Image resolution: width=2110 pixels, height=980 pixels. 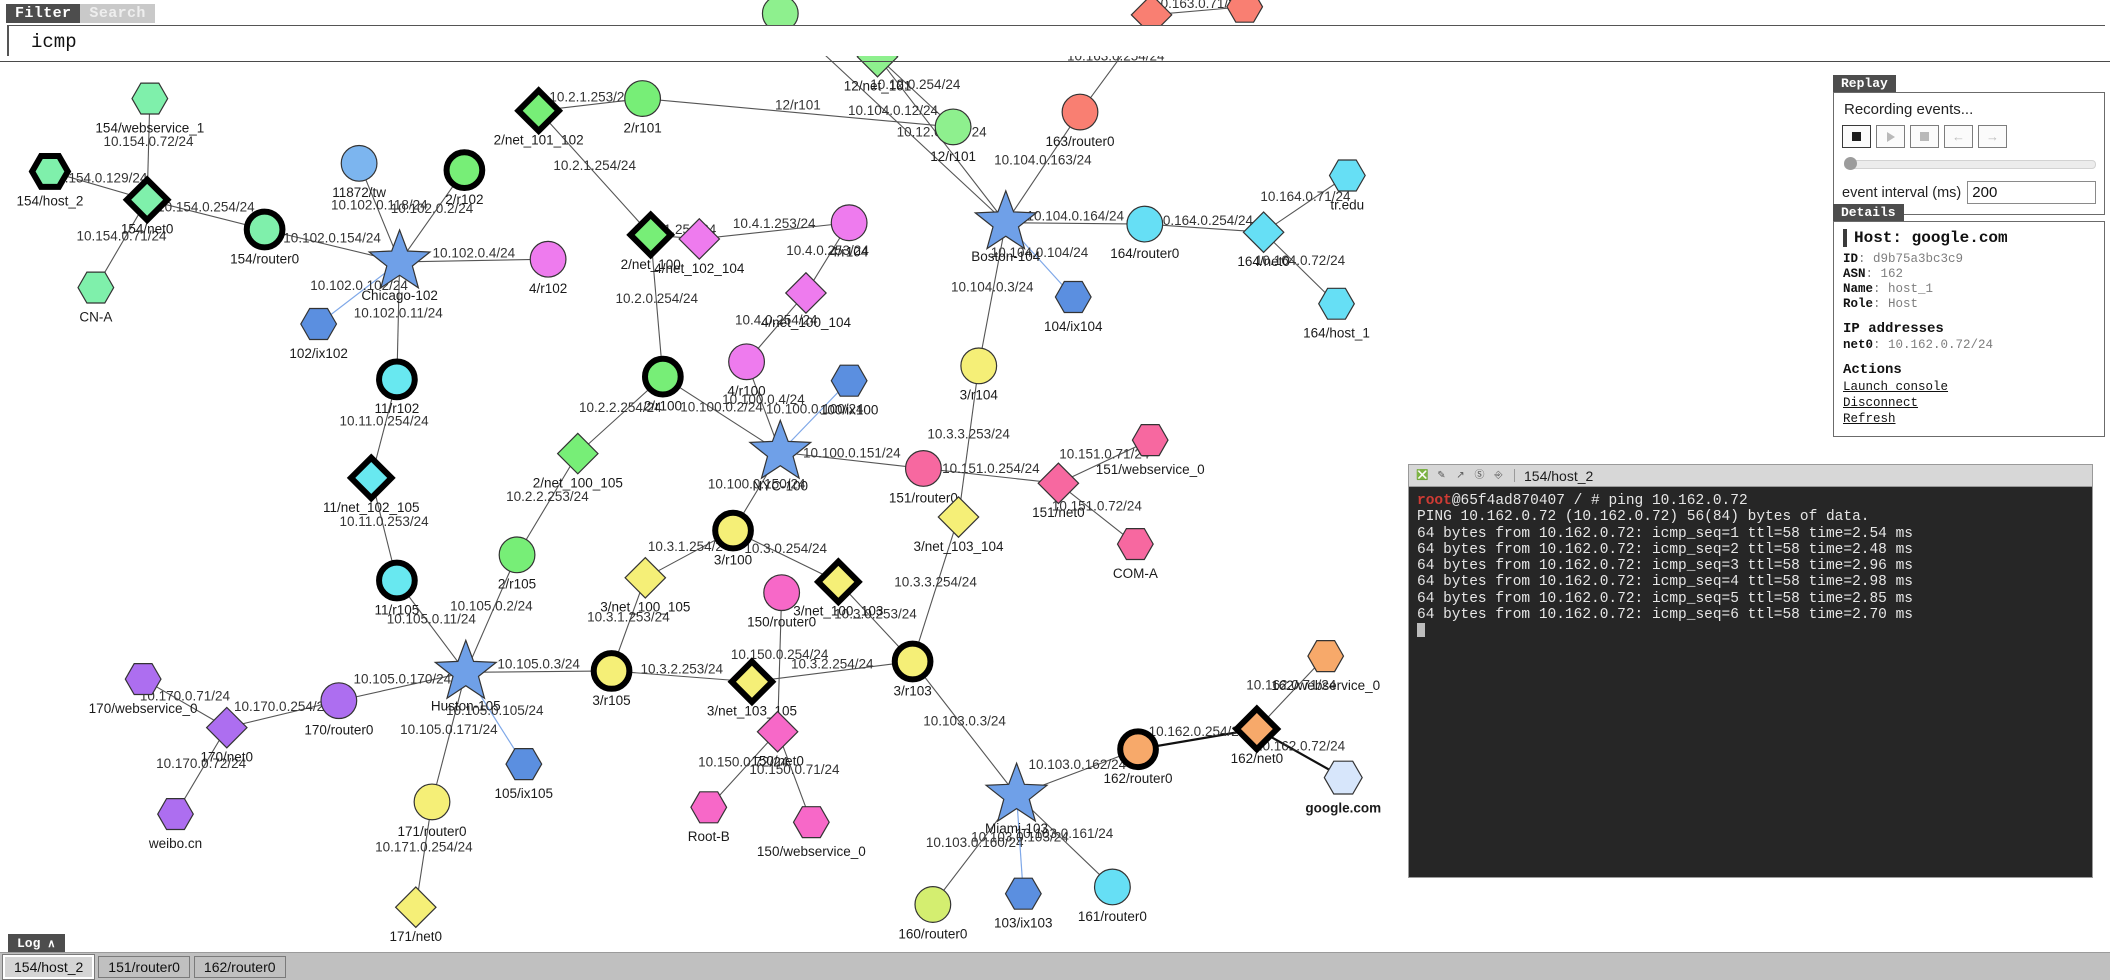 What do you see at coordinates (1924, 136) in the screenshot?
I see `replay-stop-button` at bounding box center [1924, 136].